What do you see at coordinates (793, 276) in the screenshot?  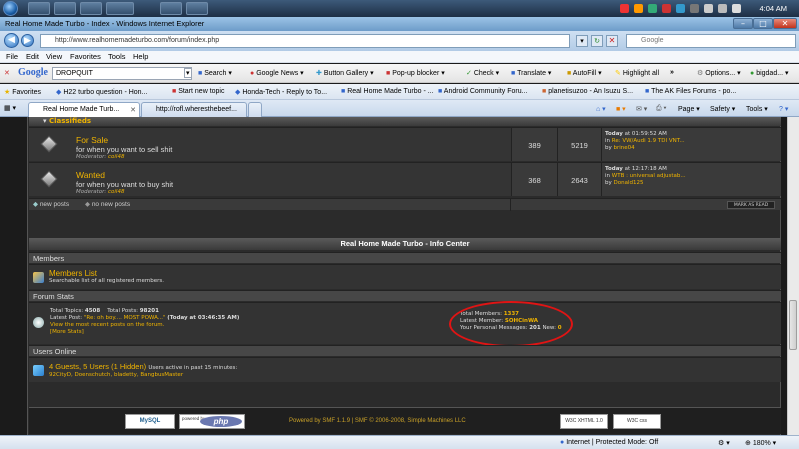 I see `vertical-scrollbar` at bounding box center [793, 276].